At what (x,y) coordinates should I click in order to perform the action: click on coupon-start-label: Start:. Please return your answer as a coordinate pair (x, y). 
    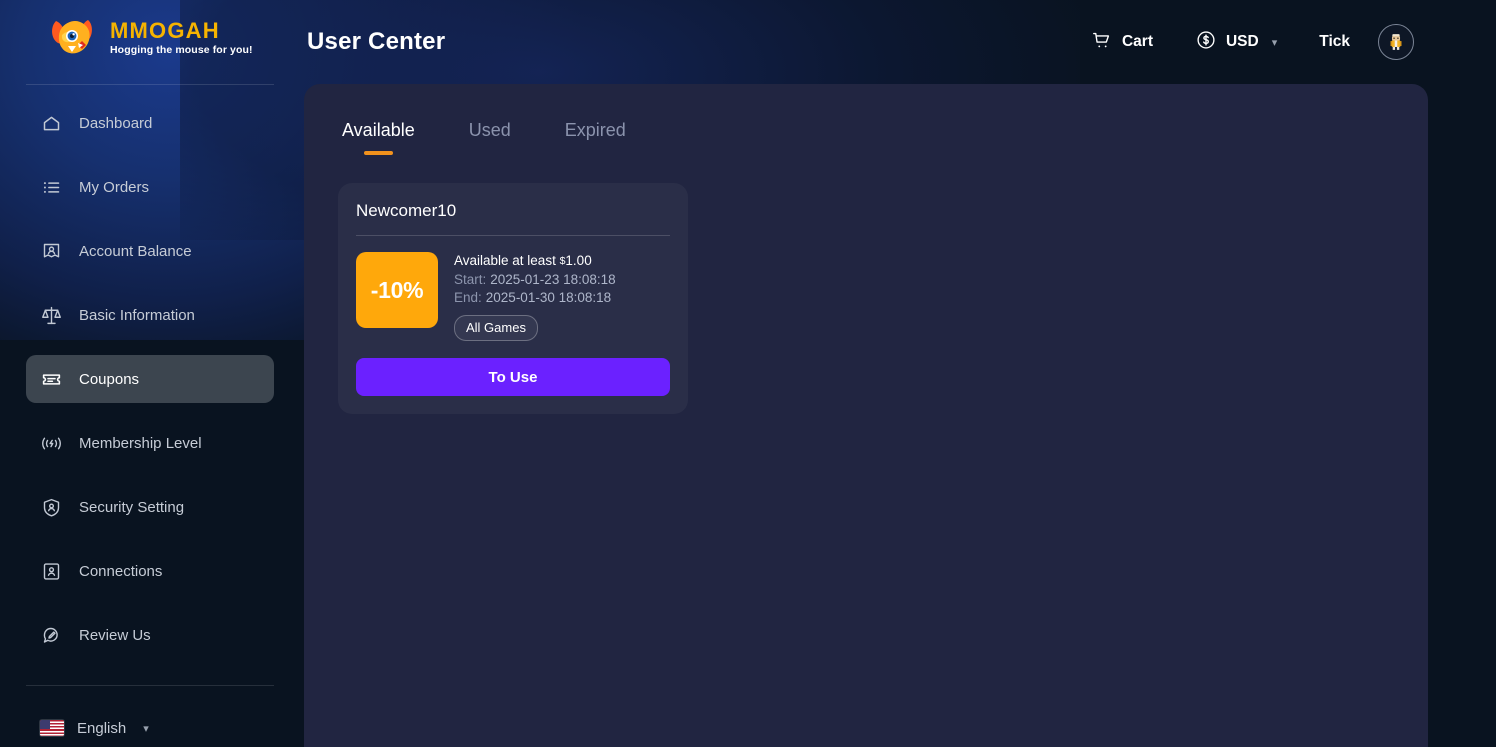
    Looking at the image, I should click on (470, 279).